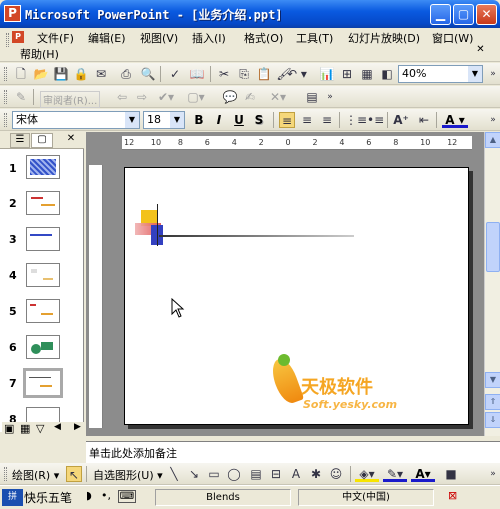 The image size is (500, 509). What do you see at coordinates (480, 50) in the screenshot?
I see `doc-close-icon: ✕` at bounding box center [480, 50].